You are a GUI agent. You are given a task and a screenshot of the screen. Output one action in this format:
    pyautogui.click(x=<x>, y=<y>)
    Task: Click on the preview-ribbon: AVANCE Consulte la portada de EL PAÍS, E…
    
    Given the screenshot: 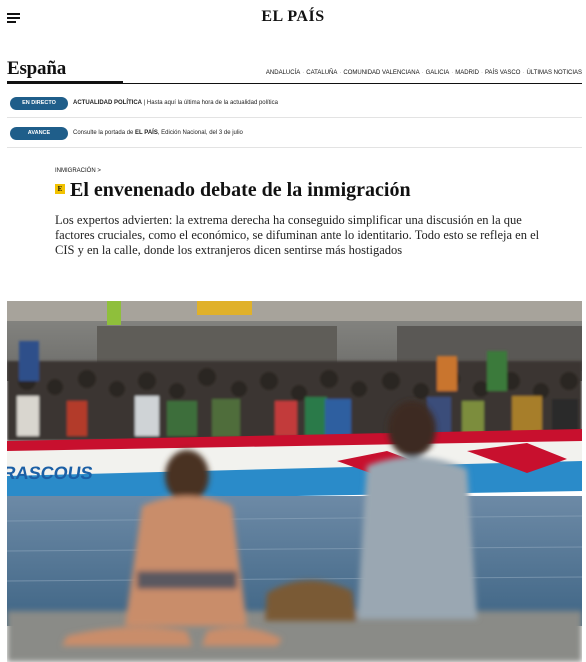 What is the action you would take?
    pyautogui.click(x=294, y=133)
    